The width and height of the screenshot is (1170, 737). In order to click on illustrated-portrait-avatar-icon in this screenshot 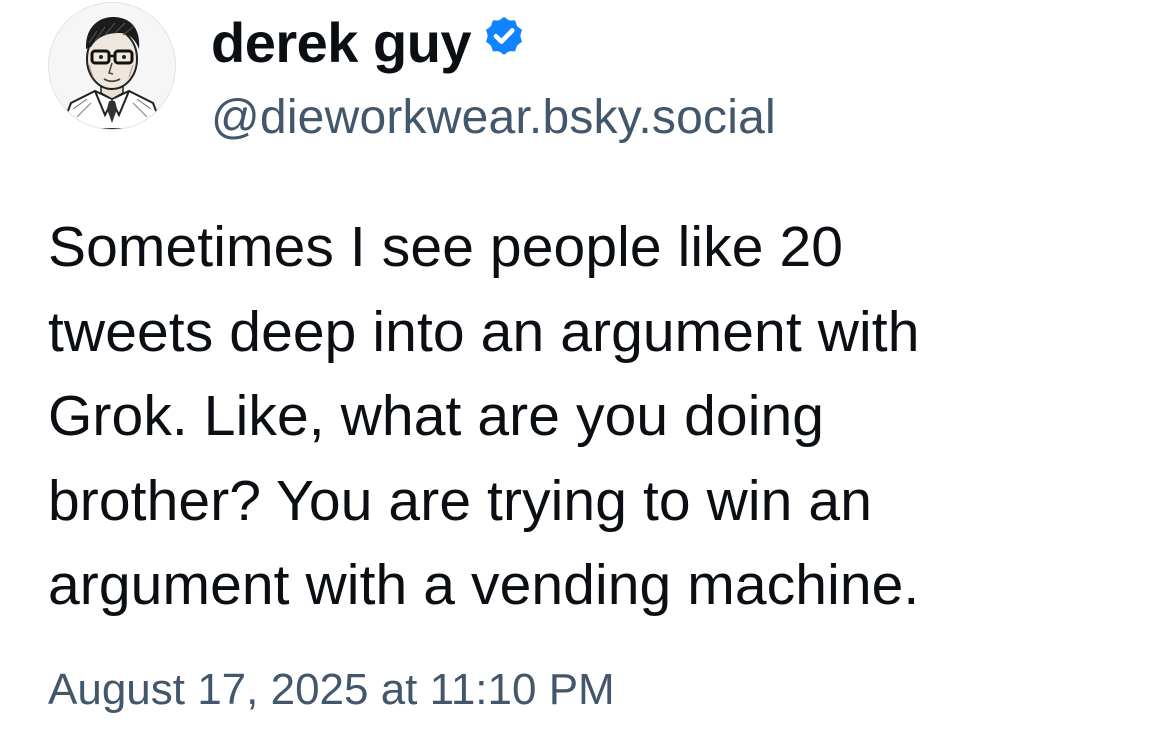, I will do `click(112, 66)`.